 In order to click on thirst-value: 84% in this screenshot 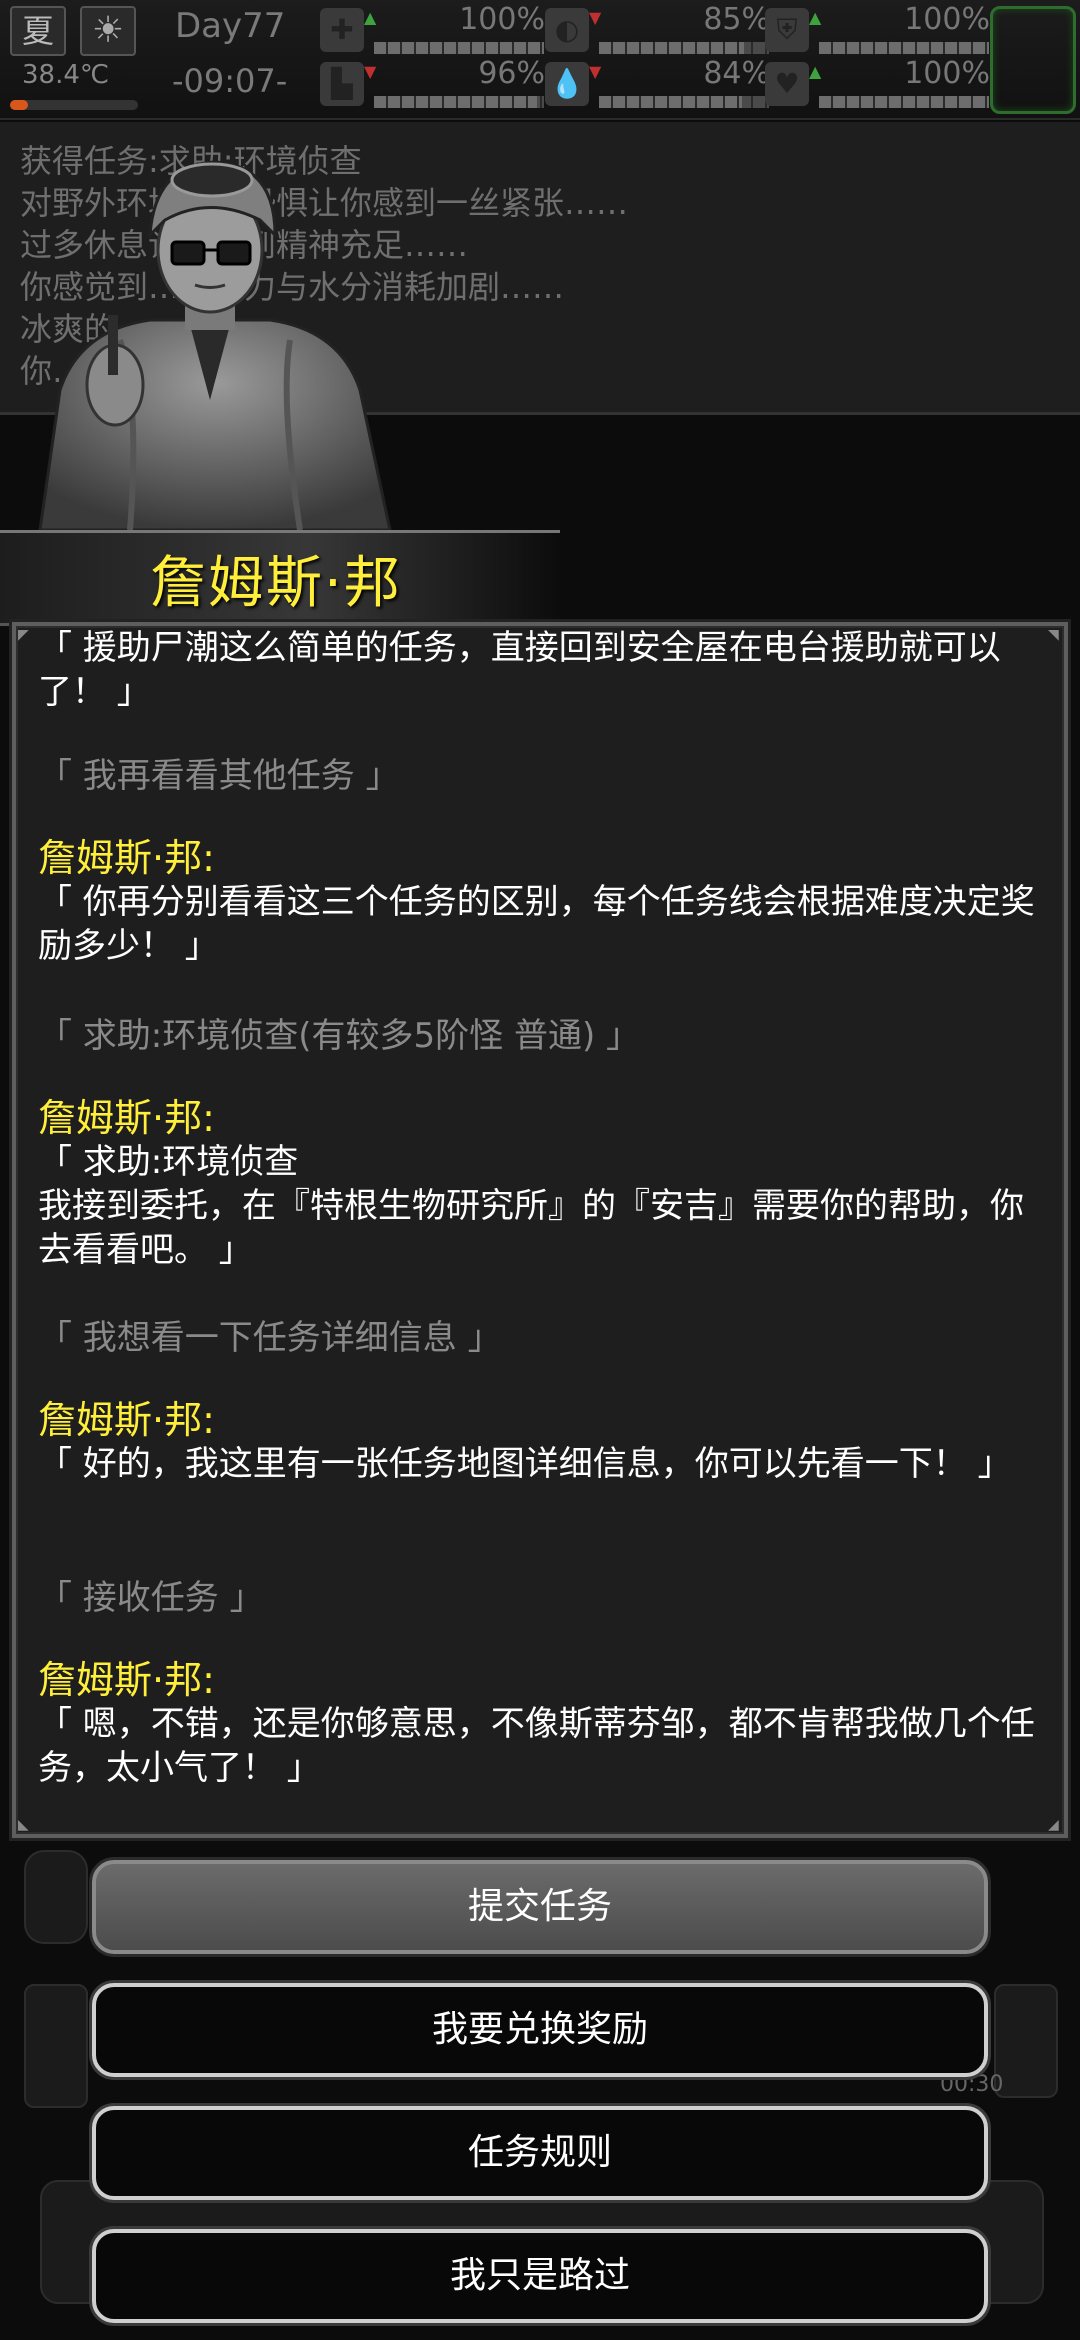, I will do `click(736, 73)`.